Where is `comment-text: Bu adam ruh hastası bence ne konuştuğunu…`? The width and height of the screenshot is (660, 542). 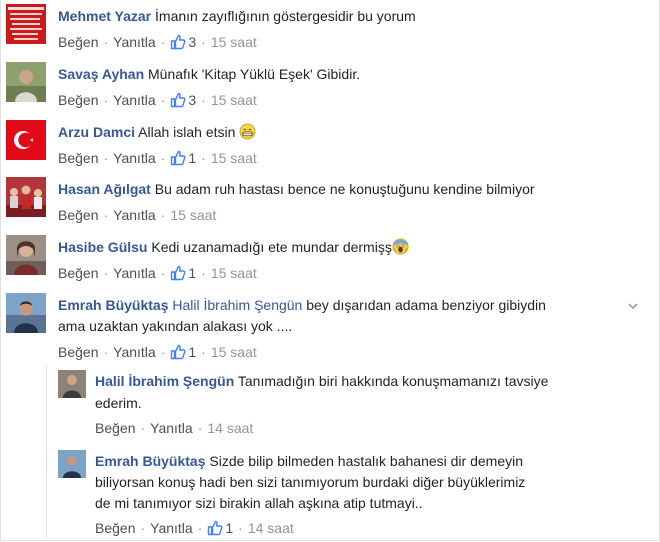 comment-text: Bu adam ruh hastası bence ne konuştuğunu… is located at coordinates (344, 189).